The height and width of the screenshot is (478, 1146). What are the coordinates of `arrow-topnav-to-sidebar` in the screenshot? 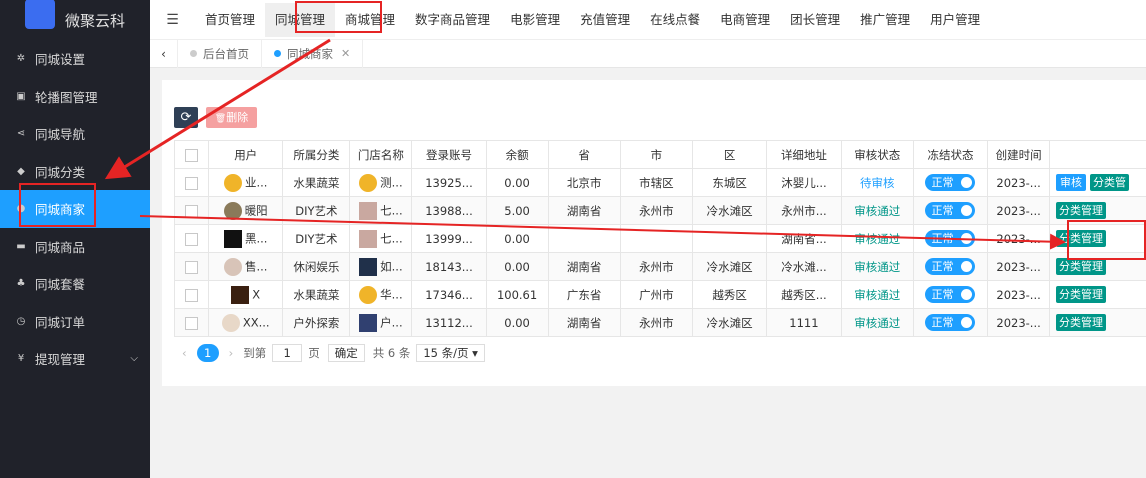 It's located at (217, 109).